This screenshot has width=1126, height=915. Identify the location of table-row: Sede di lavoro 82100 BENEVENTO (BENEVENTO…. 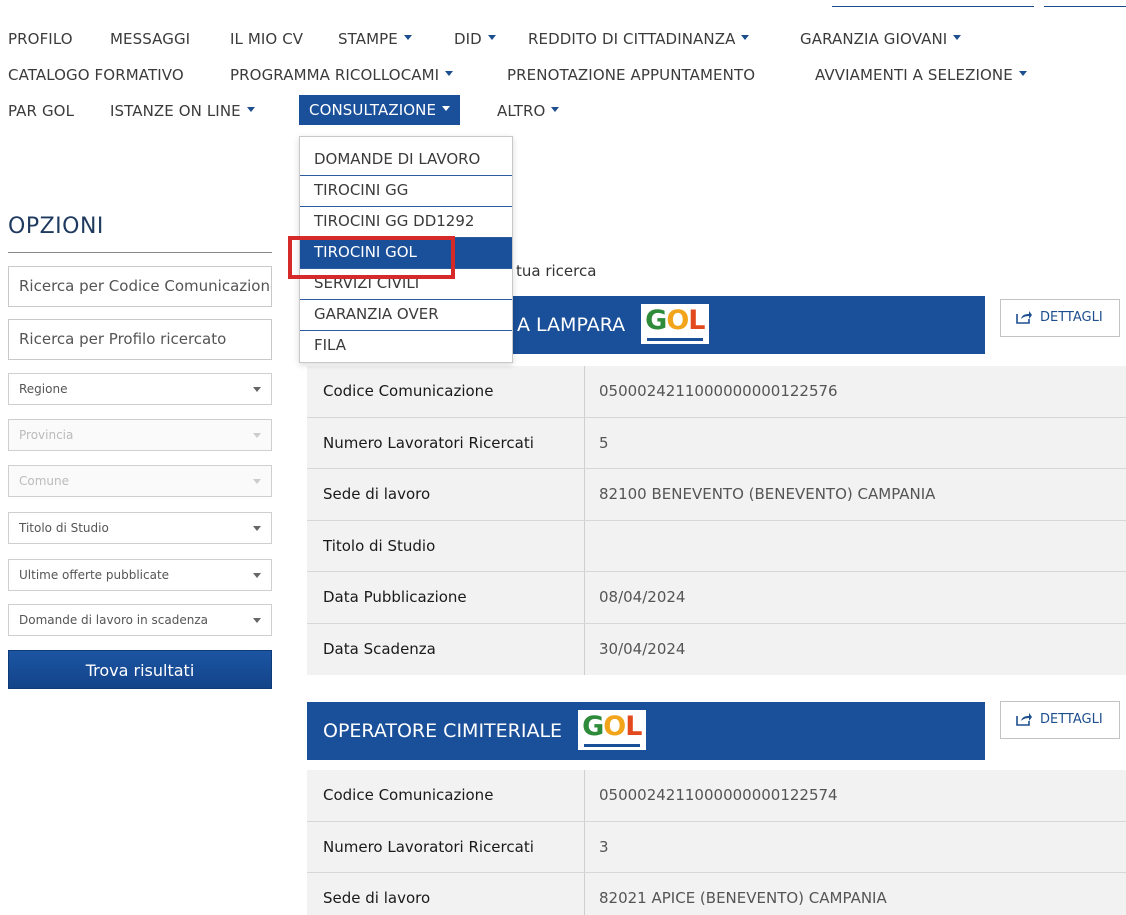
(716, 495).